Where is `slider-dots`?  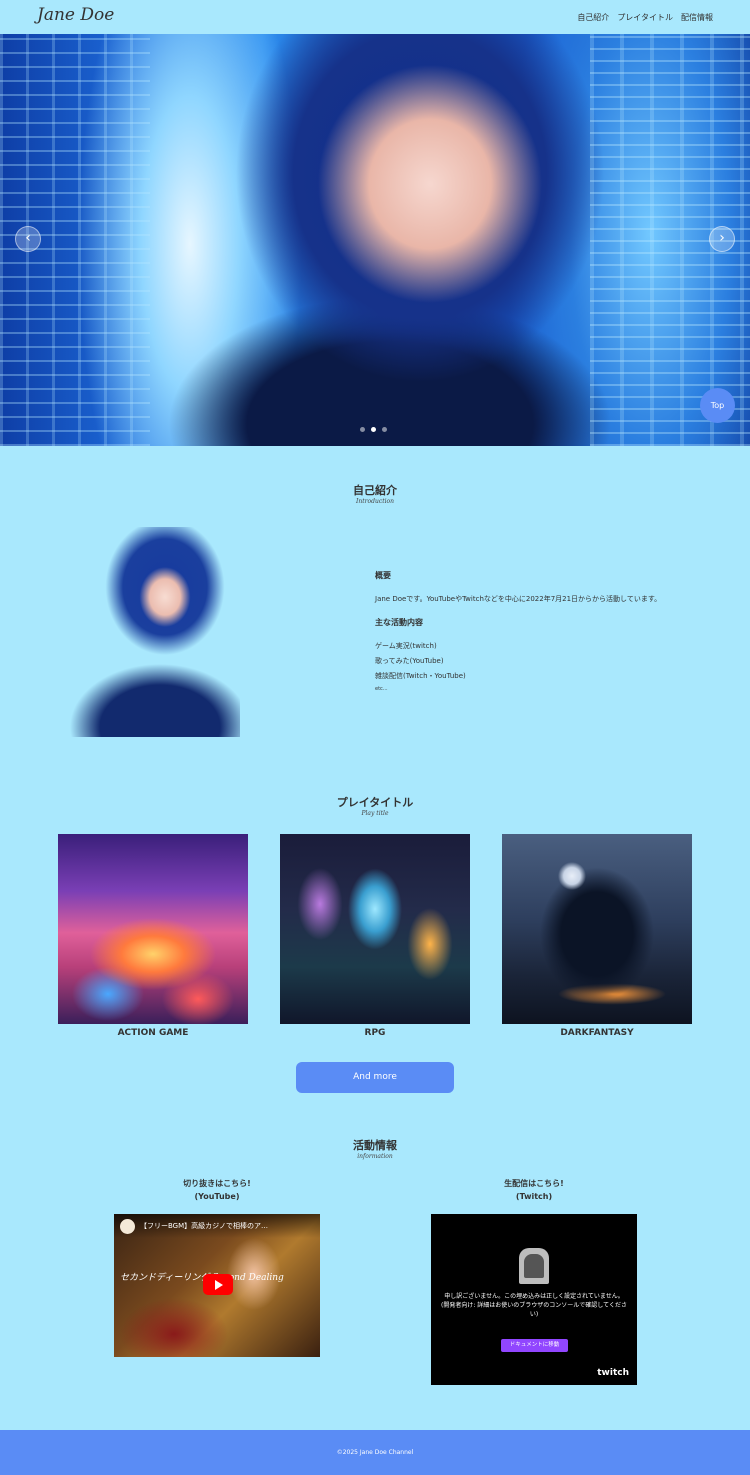
slider-dots is located at coordinates (373, 429).